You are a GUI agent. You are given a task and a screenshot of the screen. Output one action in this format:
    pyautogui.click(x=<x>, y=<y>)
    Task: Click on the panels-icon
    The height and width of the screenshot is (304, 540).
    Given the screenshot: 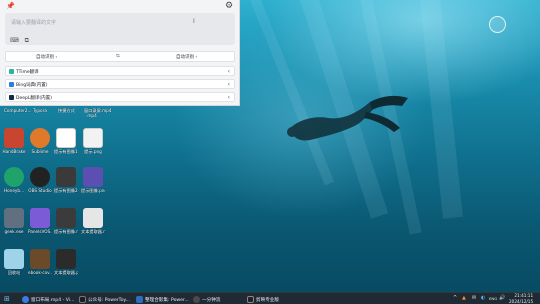 What is the action you would take?
    pyautogui.click(x=40, y=218)
    